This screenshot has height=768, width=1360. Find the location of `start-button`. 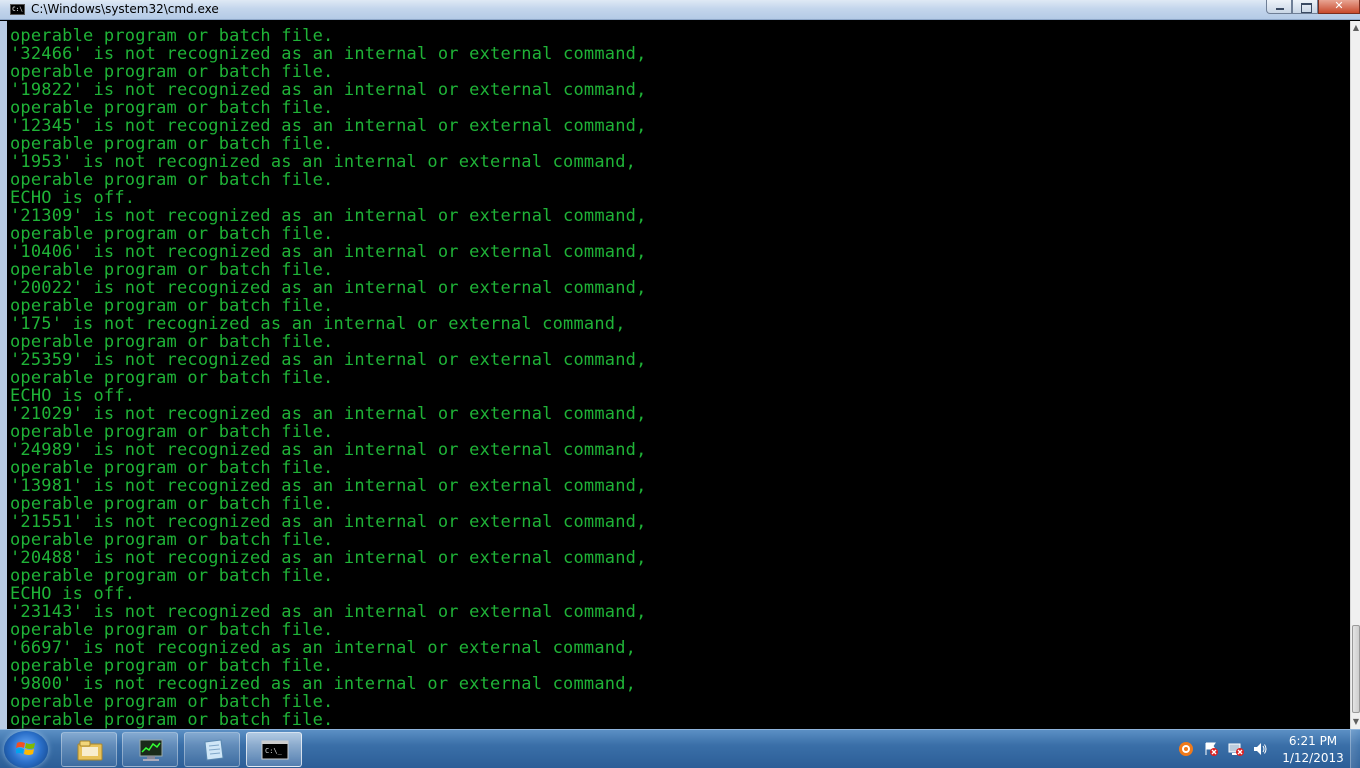

start-button is located at coordinates (26, 749).